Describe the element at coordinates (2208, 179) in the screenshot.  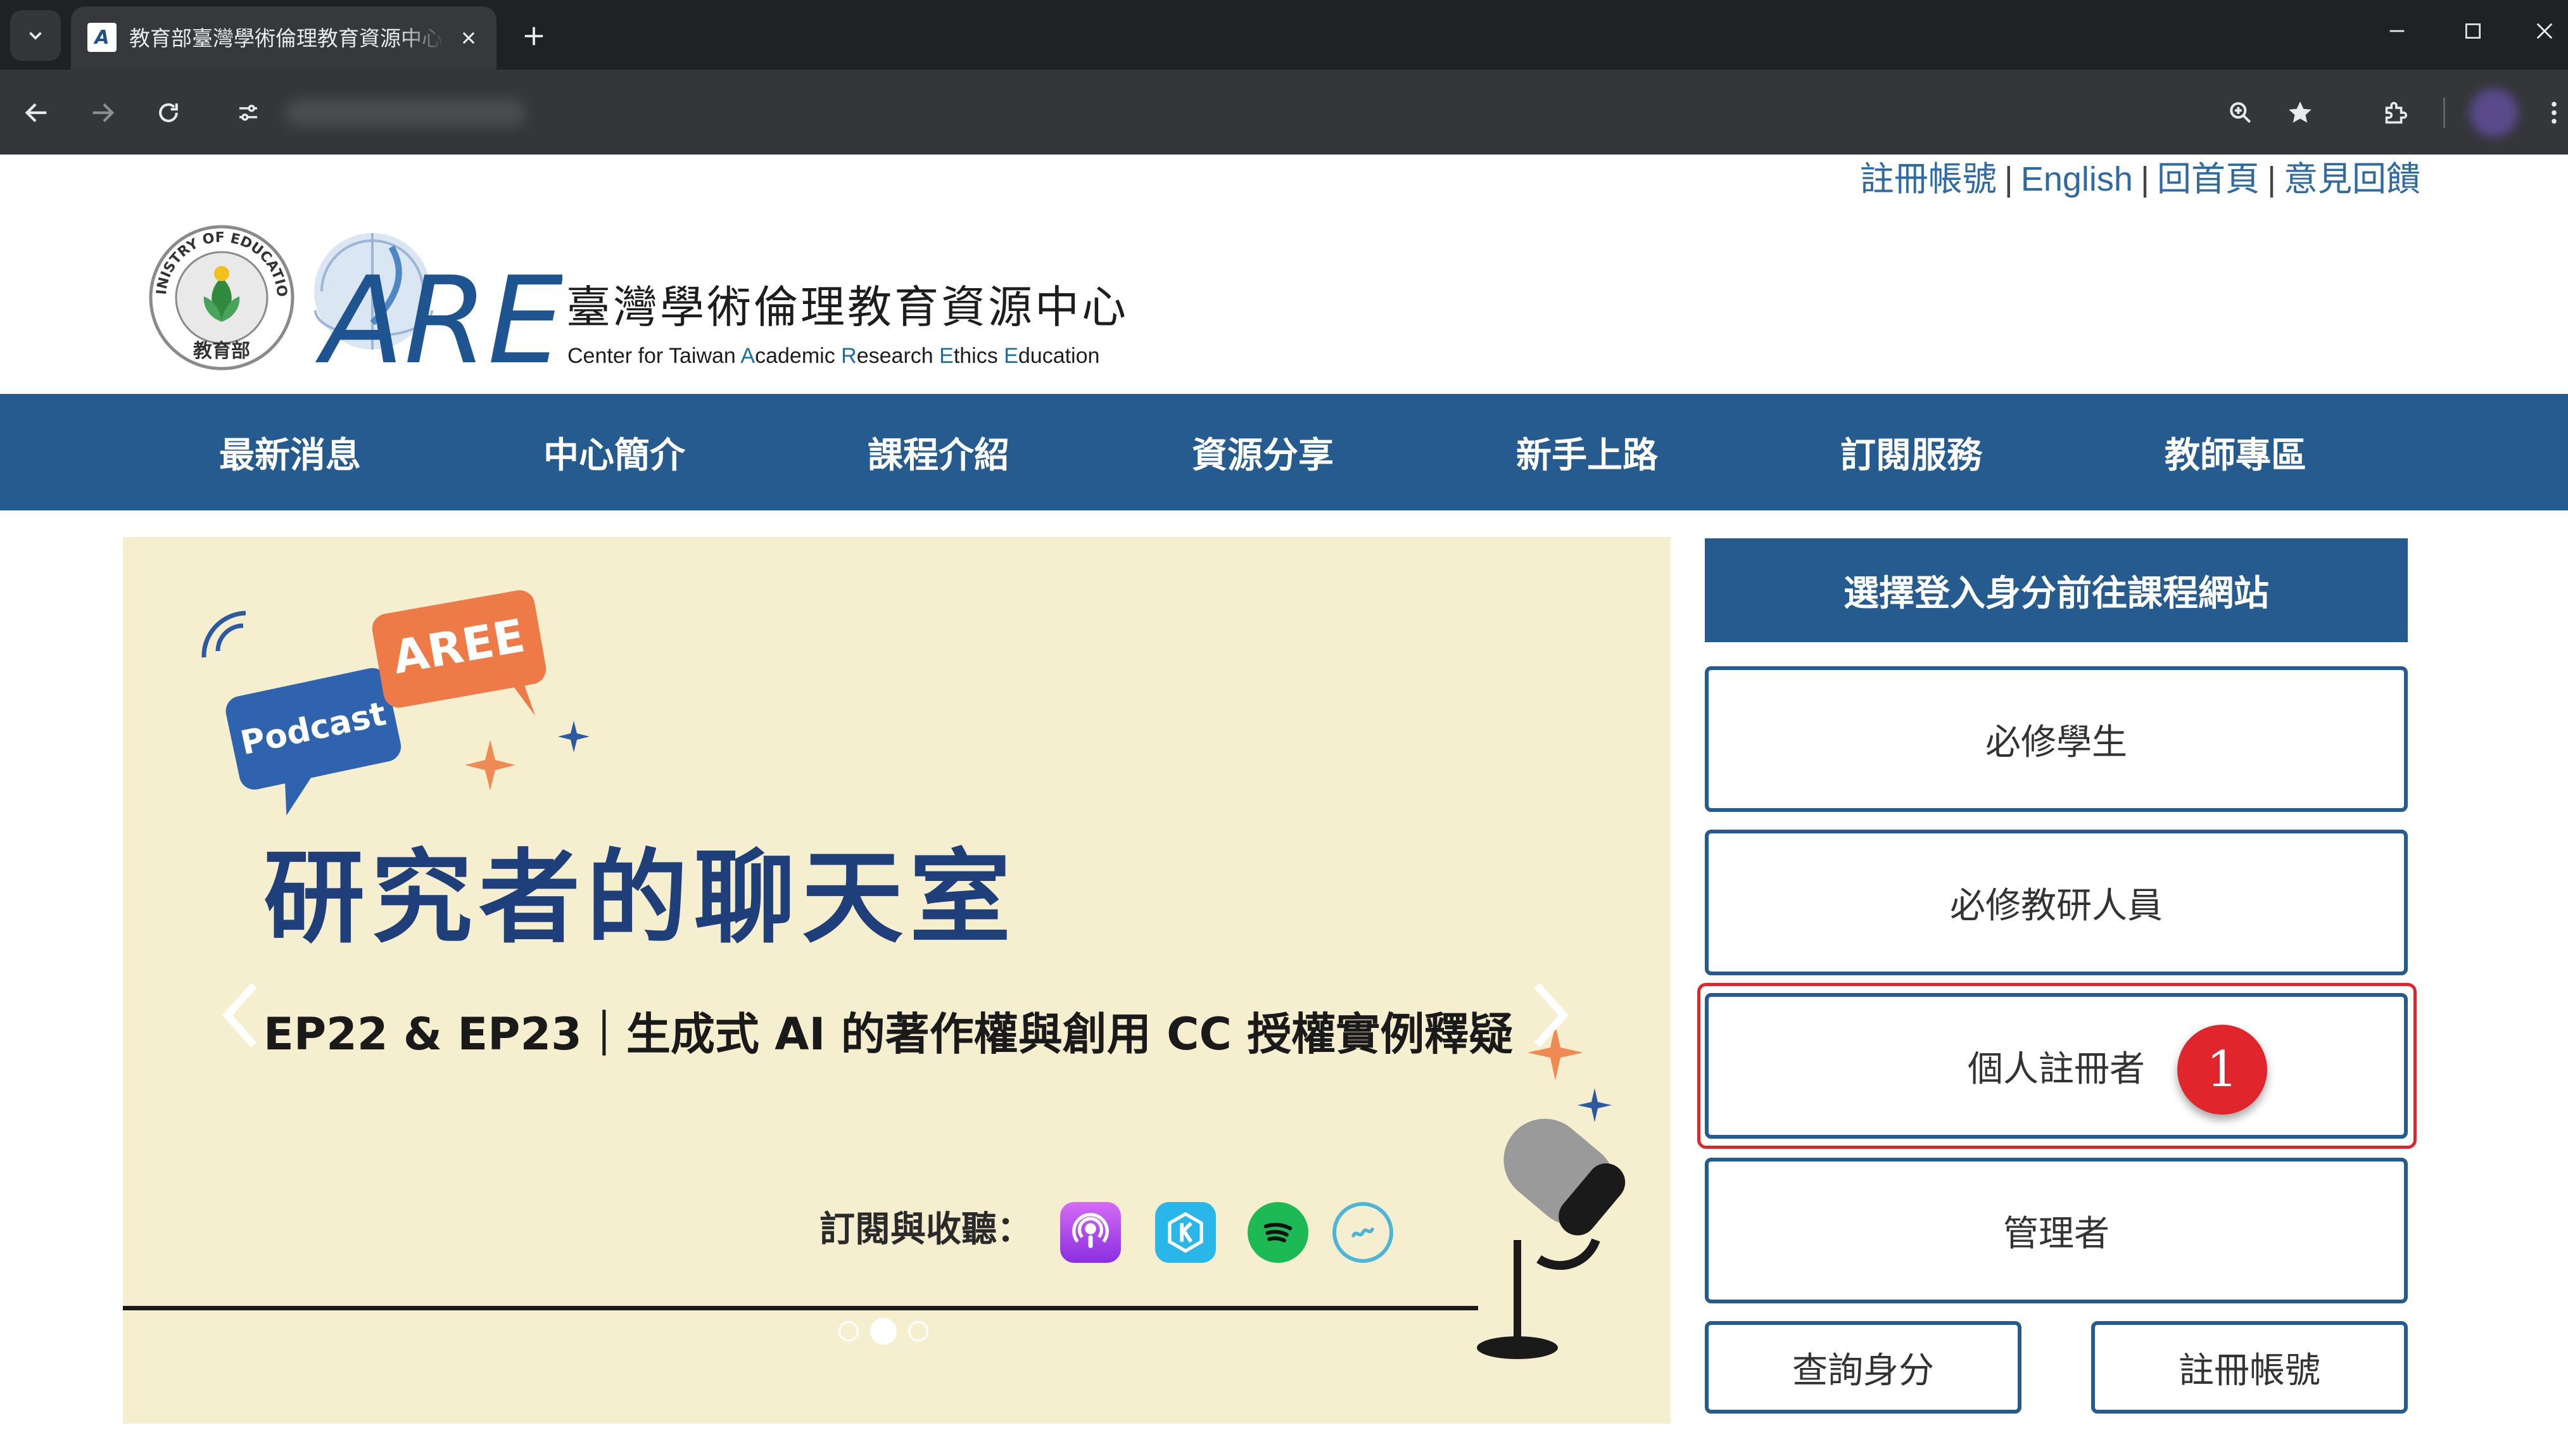
I see `home-link: 回首頁` at that location.